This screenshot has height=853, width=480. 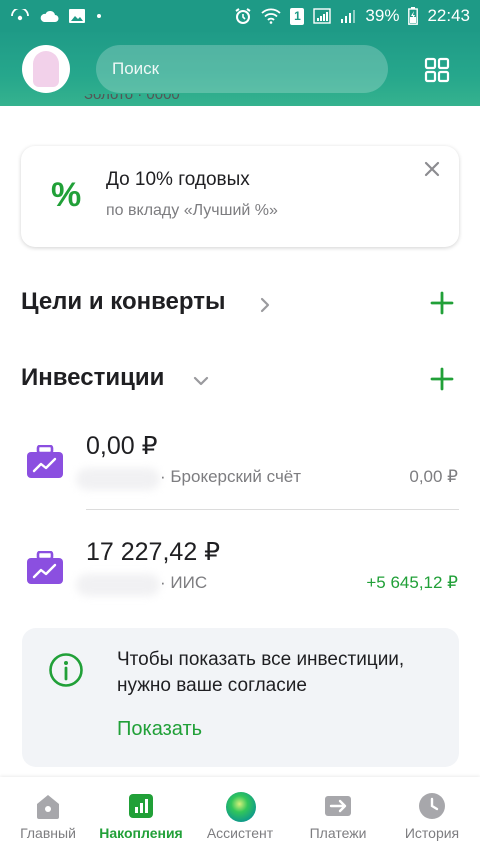 What do you see at coordinates (437, 70) in the screenshot?
I see `qr-menu-icon` at bounding box center [437, 70].